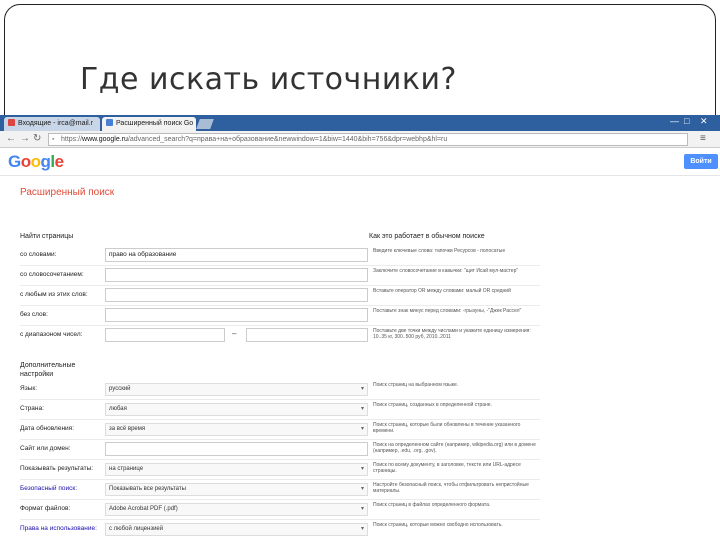  Describe the element at coordinates (55, 123) in the screenshot. I see `tab-label: Входящие - irca@mail.r` at that location.